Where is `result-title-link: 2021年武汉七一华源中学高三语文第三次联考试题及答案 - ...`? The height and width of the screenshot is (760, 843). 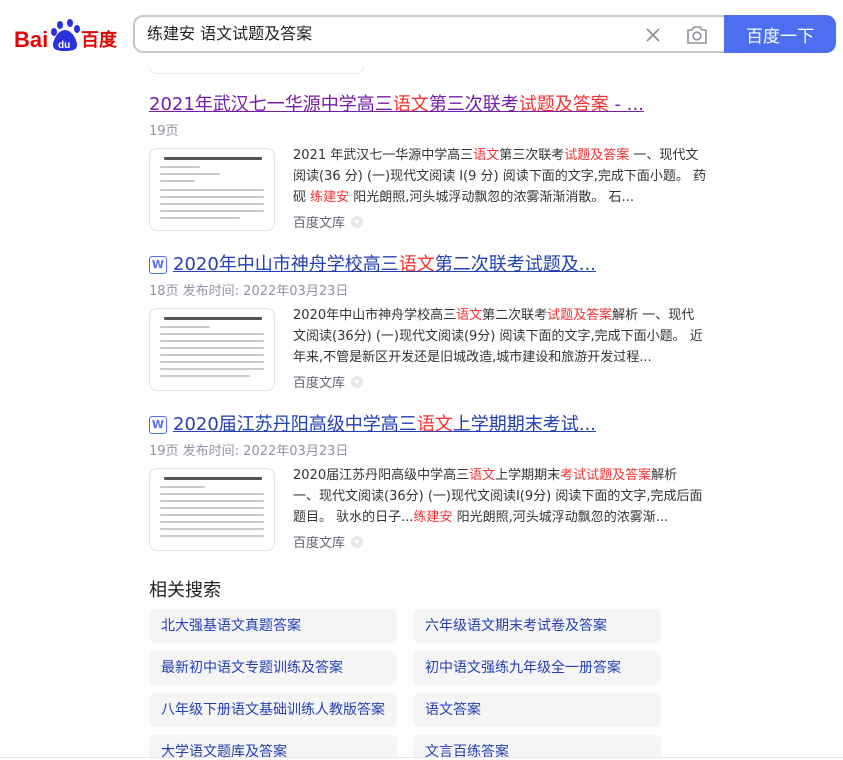 result-title-link: 2021年武汉七一华源中学高三语文第三次联考试题及答案 - ... is located at coordinates (429, 105).